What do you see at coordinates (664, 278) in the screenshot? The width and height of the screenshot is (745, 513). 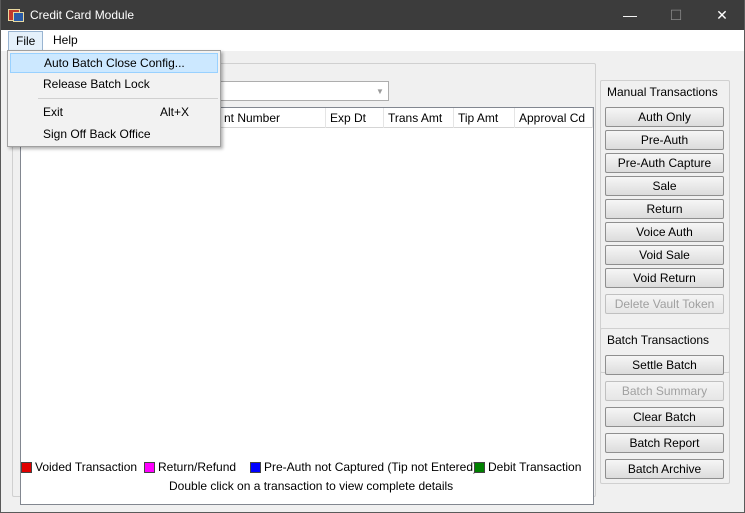 I see `void-return-button: Void Return` at bounding box center [664, 278].